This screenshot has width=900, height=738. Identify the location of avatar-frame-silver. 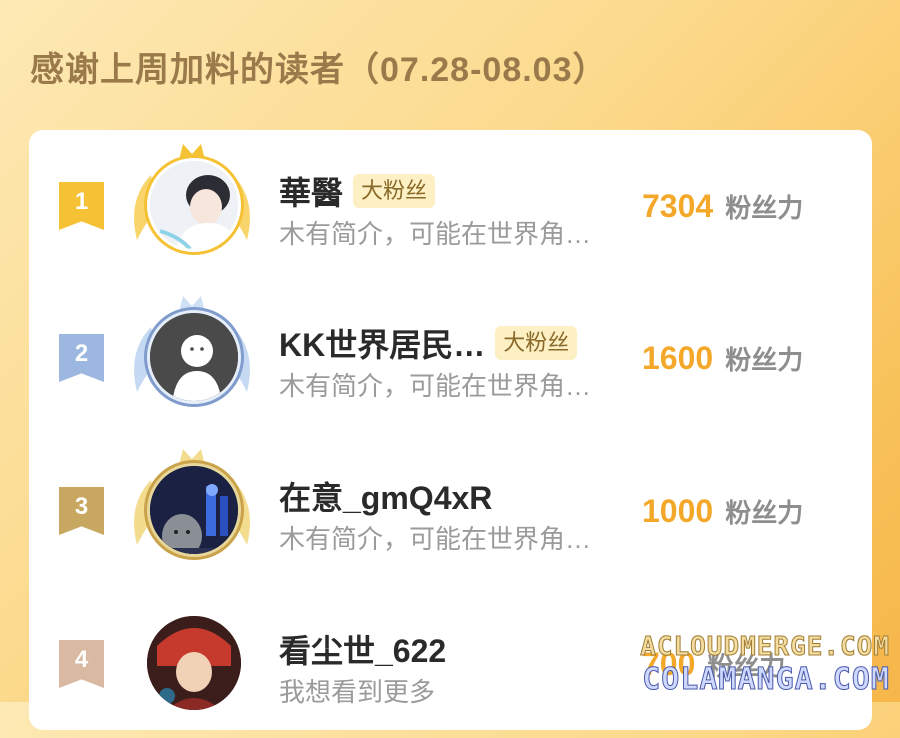
(192, 357).